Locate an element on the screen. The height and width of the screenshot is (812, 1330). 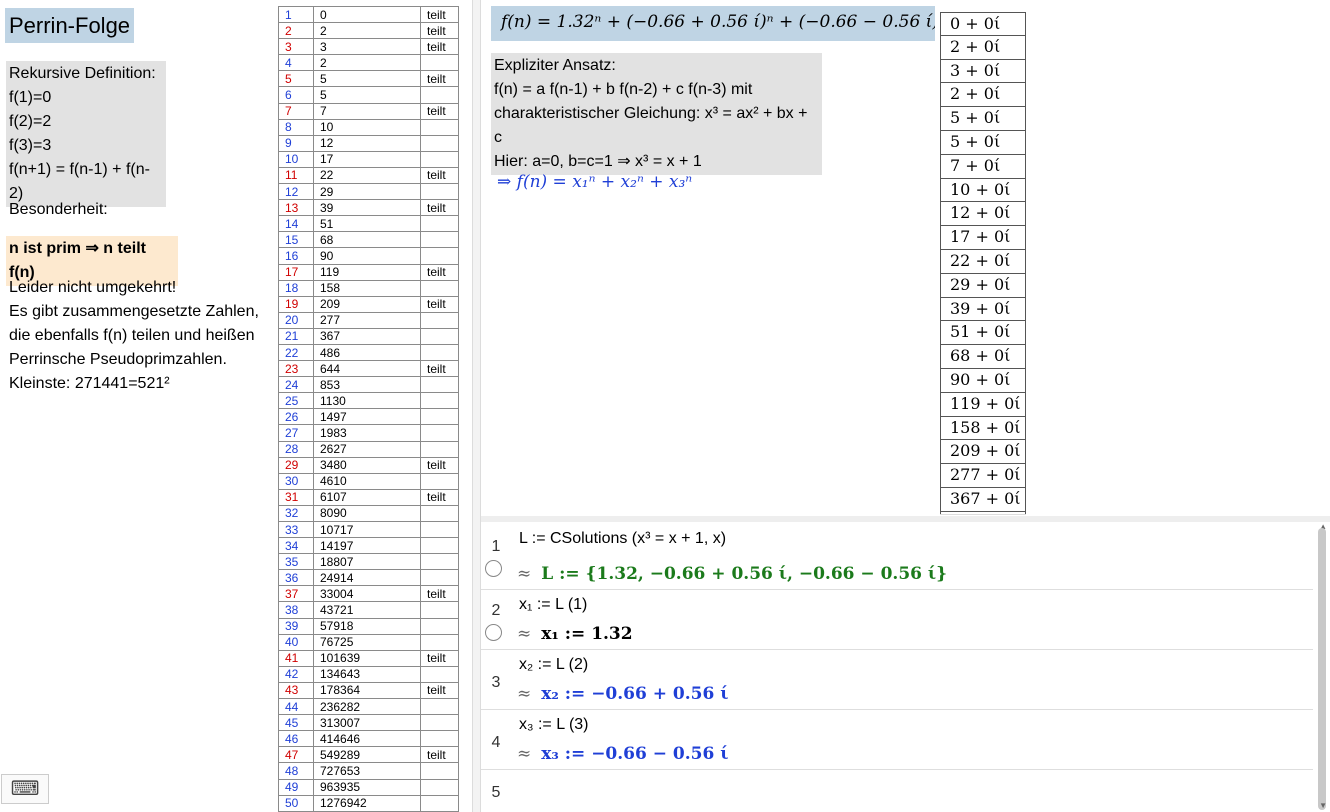
index-cell: 49 is located at coordinates (296, 787).